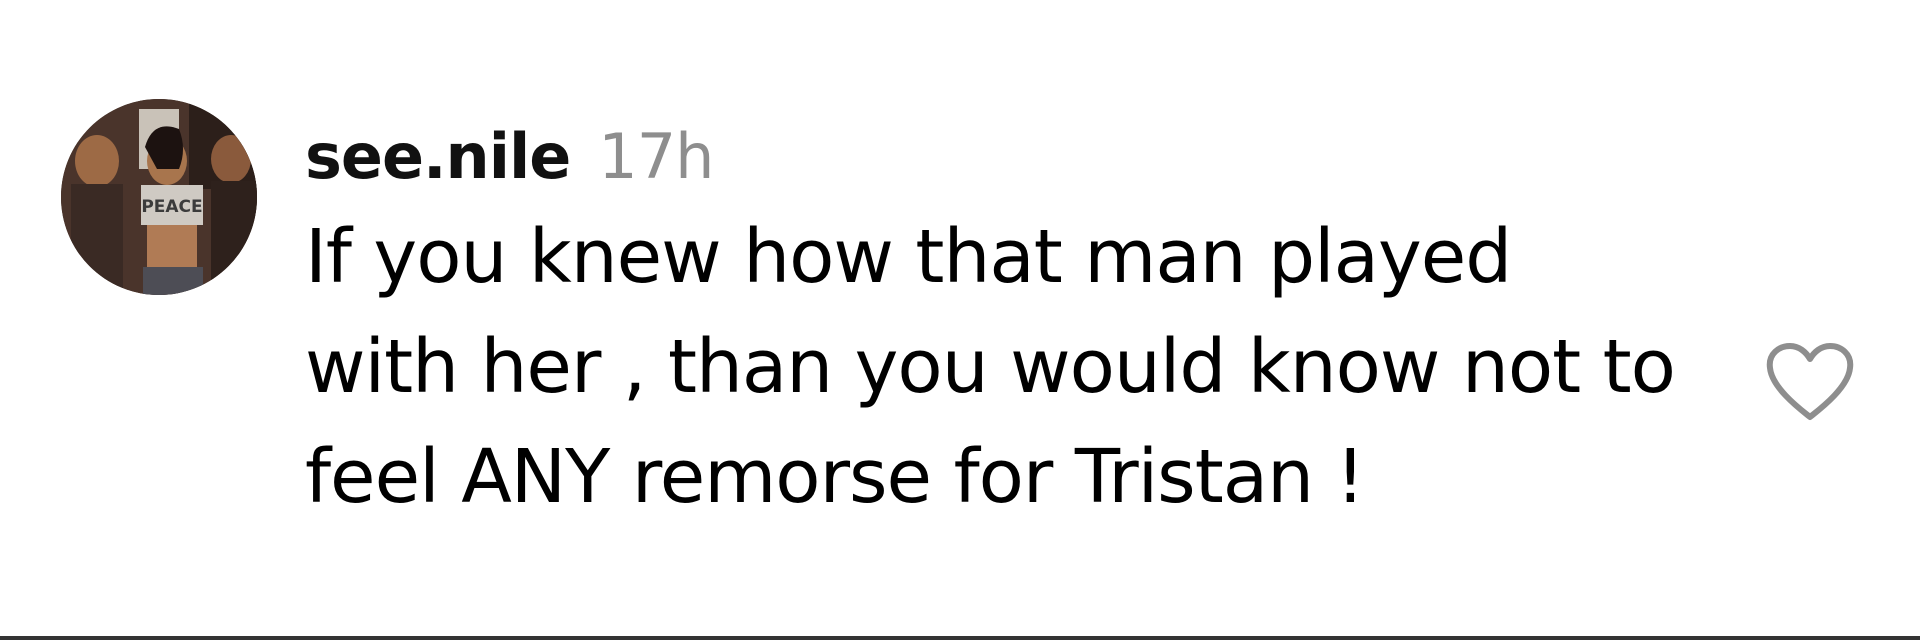 This screenshot has width=1920, height=640. Describe the element at coordinates (171, 207) in the screenshot. I see `avatar-shirt-text: PEACE` at that location.